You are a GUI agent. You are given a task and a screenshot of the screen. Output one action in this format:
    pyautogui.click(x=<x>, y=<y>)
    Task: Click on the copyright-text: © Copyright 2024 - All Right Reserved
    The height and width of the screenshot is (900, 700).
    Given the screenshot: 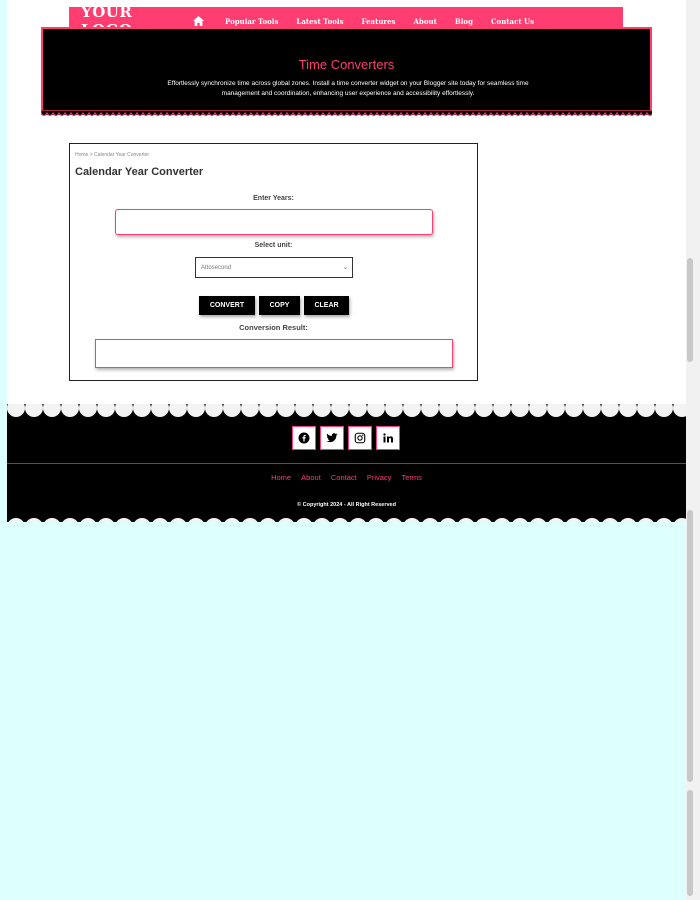 What is the action you would take?
    pyautogui.click(x=346, y=505)
    